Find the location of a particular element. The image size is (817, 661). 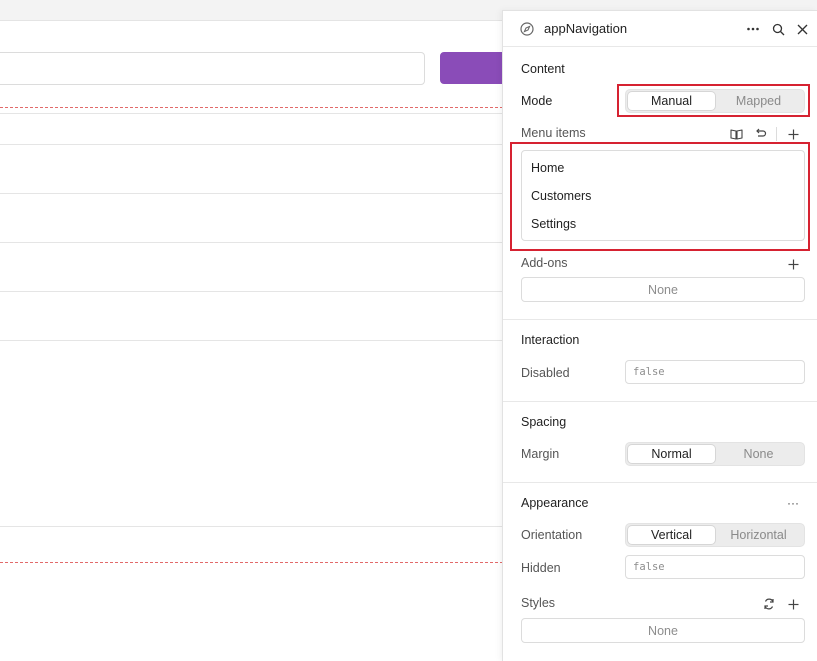

docs-button is located at coordinates (736, 134).